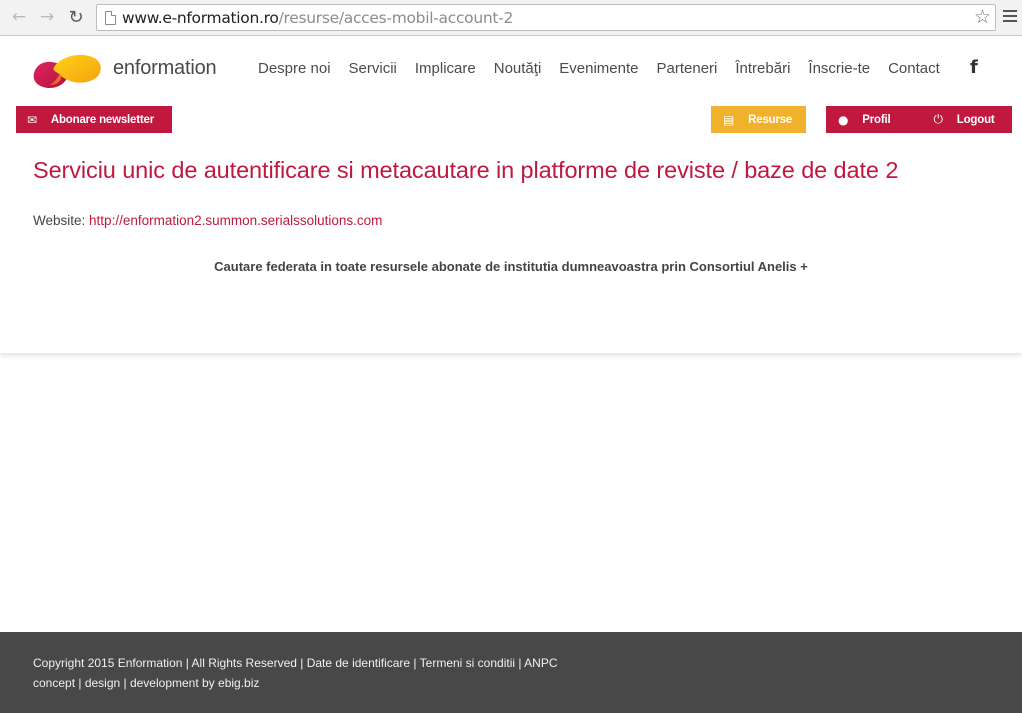  I want to click on nav-inscrie-te: Înscrie-te, so click(839, 68).